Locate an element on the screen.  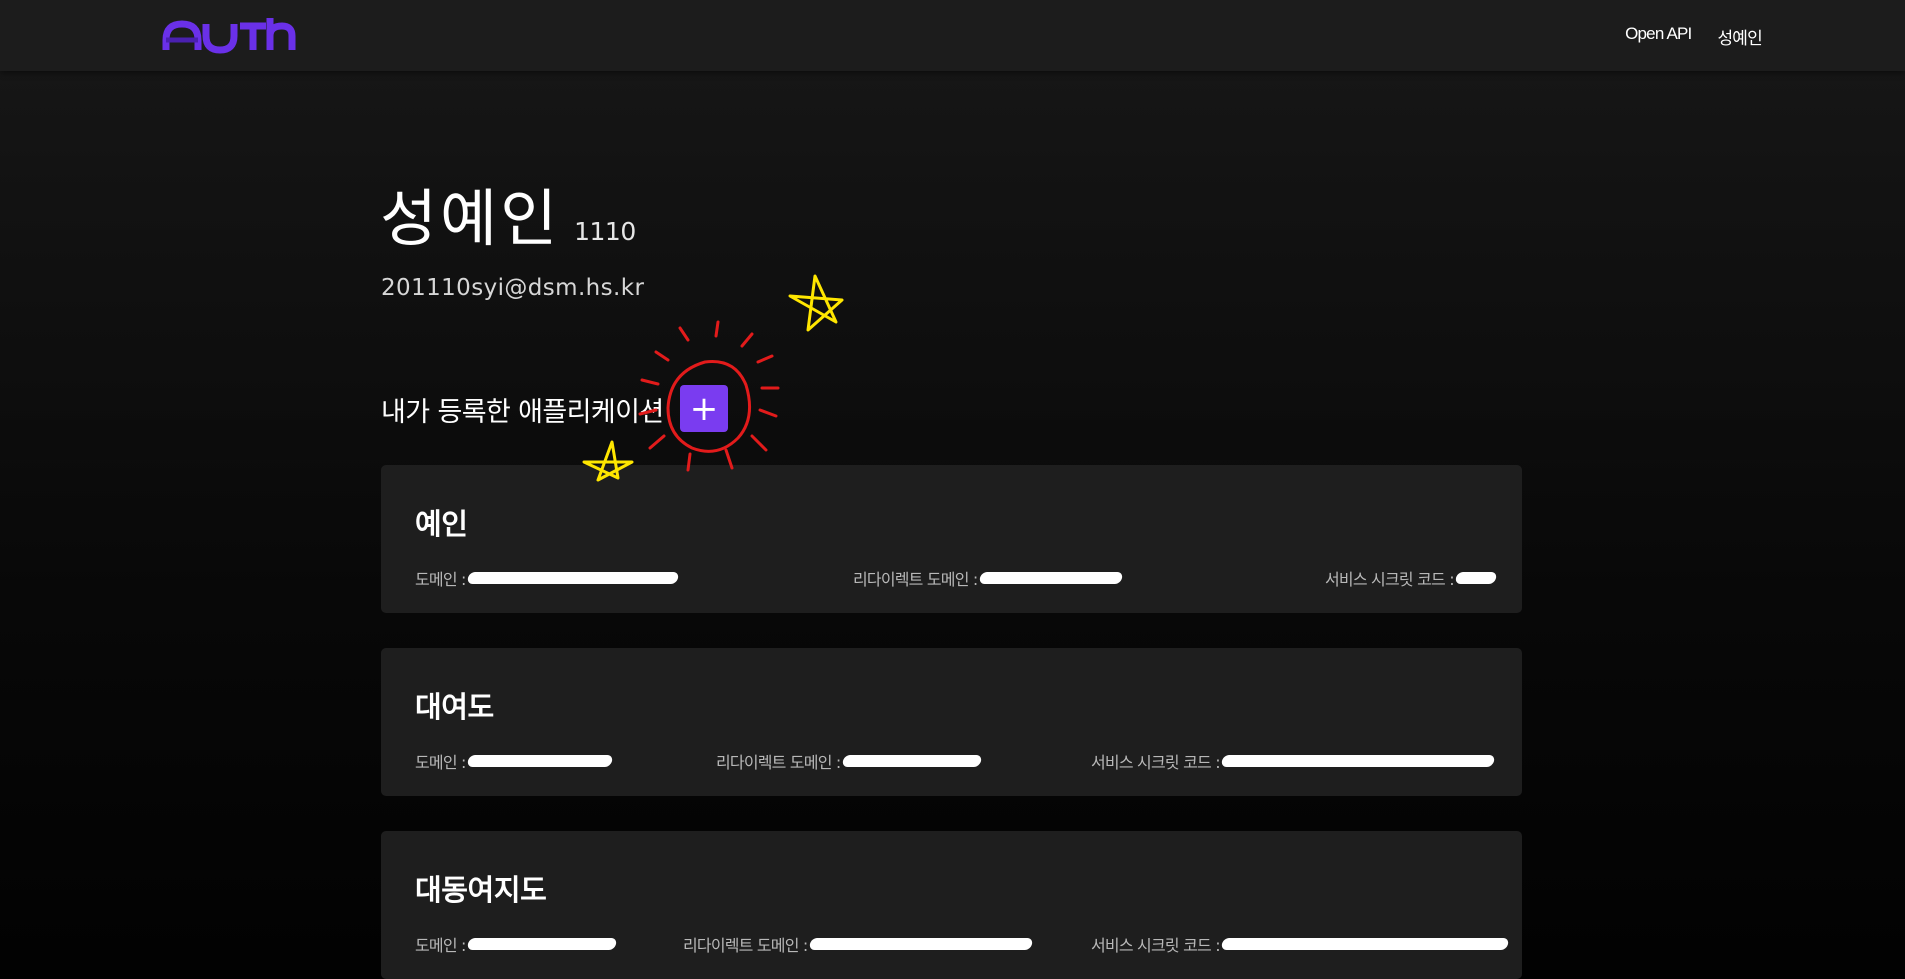
application-card: 대여도 도메인 : 리다이렉트 도메인 : 서비스 시크릿 코드 : is located at coordinates (951, 722).